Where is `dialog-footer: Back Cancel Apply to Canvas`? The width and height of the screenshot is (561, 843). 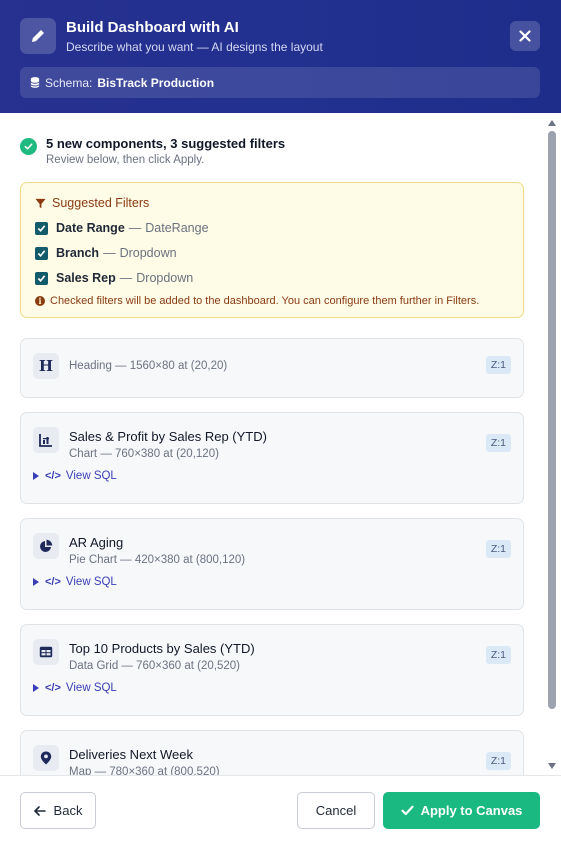 dialog-footer: Back Cancel Apply to Canvas is located at coordinates (280, 809).